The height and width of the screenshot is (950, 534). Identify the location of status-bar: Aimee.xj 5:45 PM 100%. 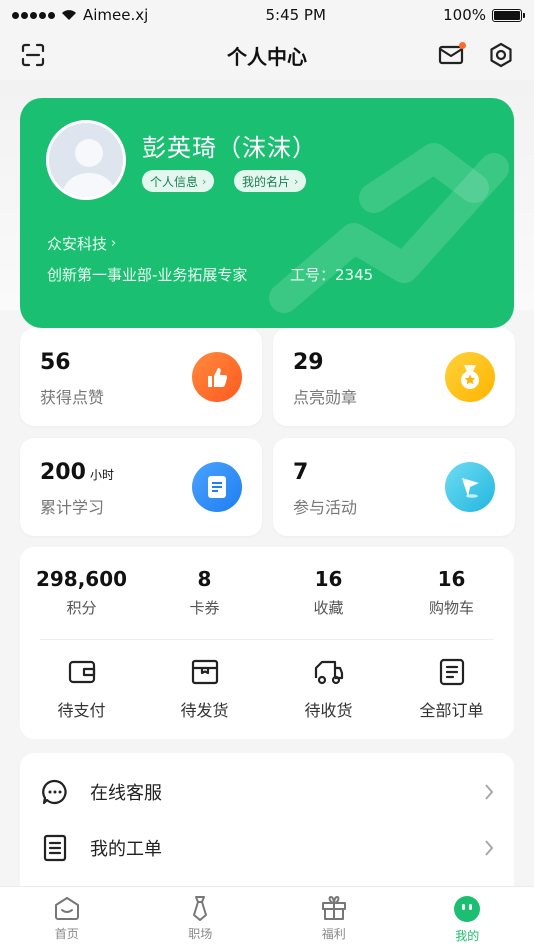
(267, 15).